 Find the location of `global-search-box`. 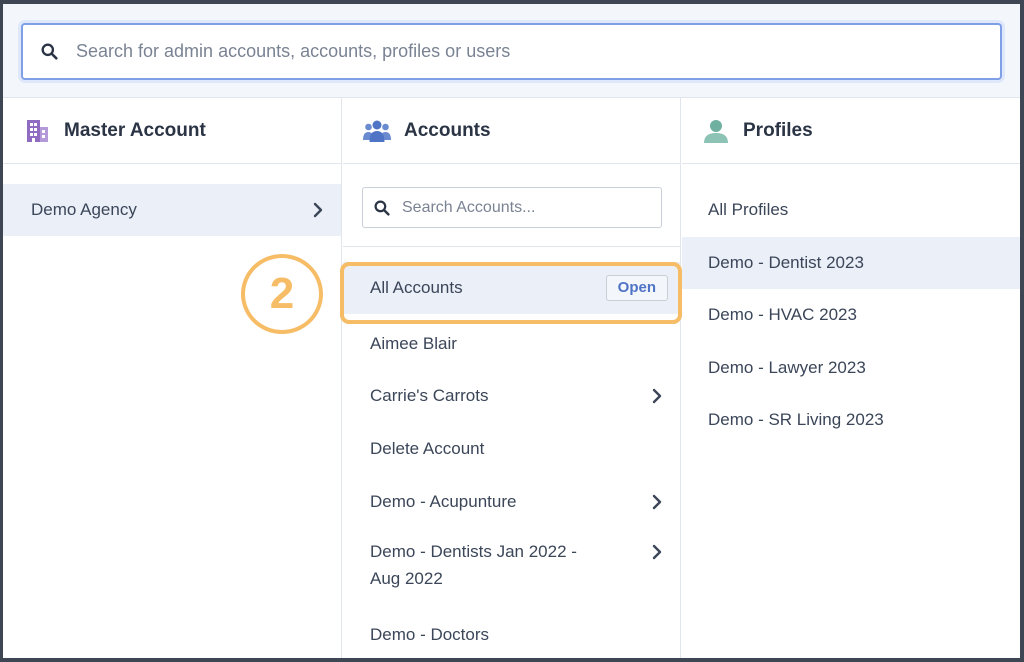

global-search-box is located at coordinates (511, 51).